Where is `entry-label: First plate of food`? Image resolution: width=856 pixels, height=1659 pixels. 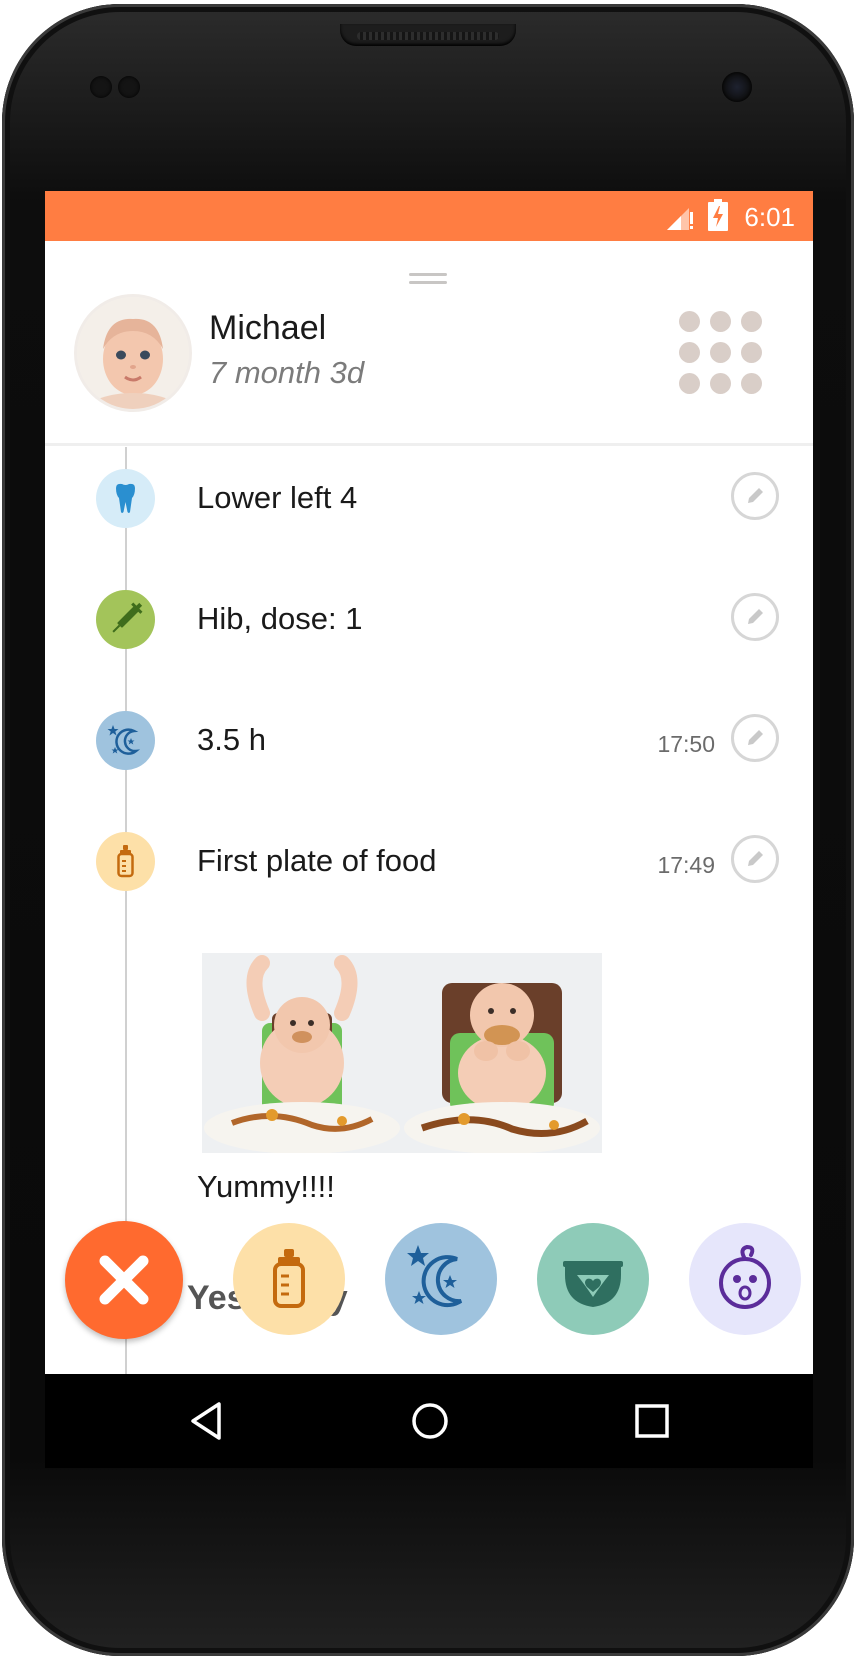 entry-label: First plate of food is located at coordinates (317, 860).